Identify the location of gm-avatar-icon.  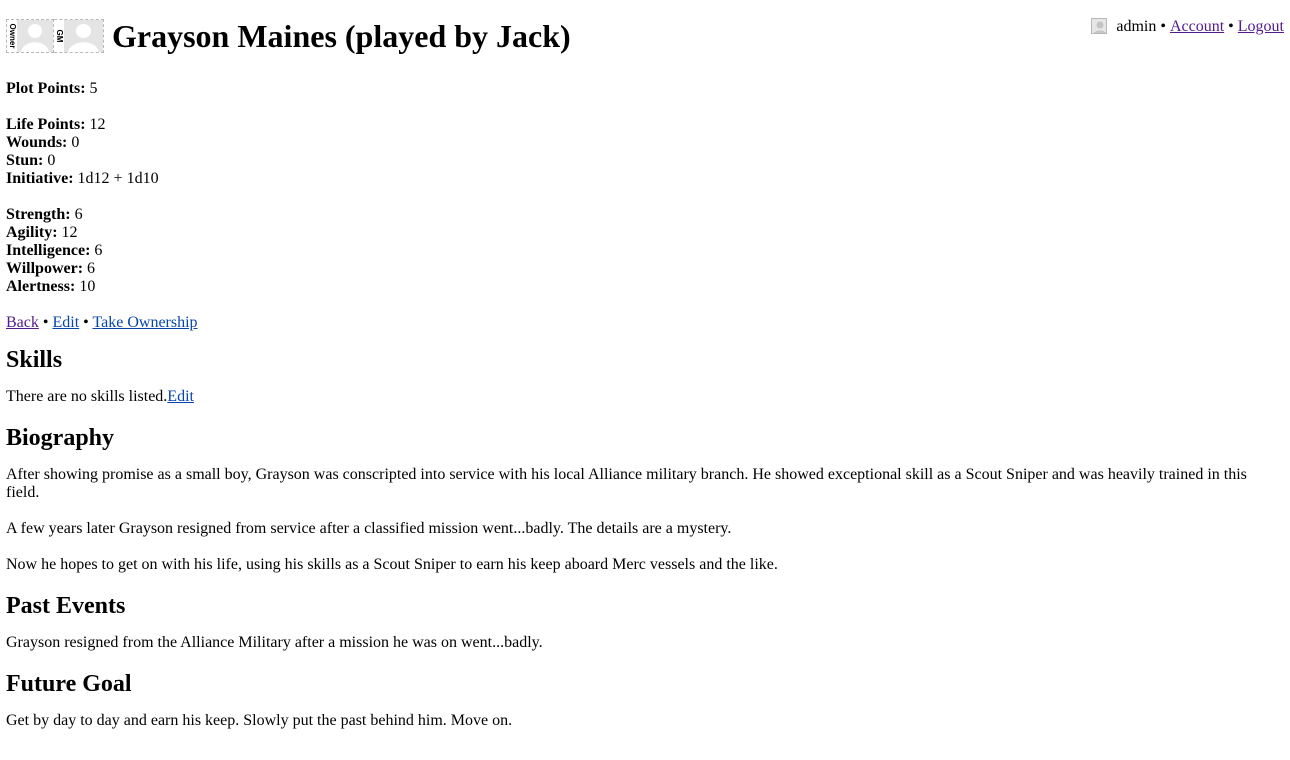
(83, 36).